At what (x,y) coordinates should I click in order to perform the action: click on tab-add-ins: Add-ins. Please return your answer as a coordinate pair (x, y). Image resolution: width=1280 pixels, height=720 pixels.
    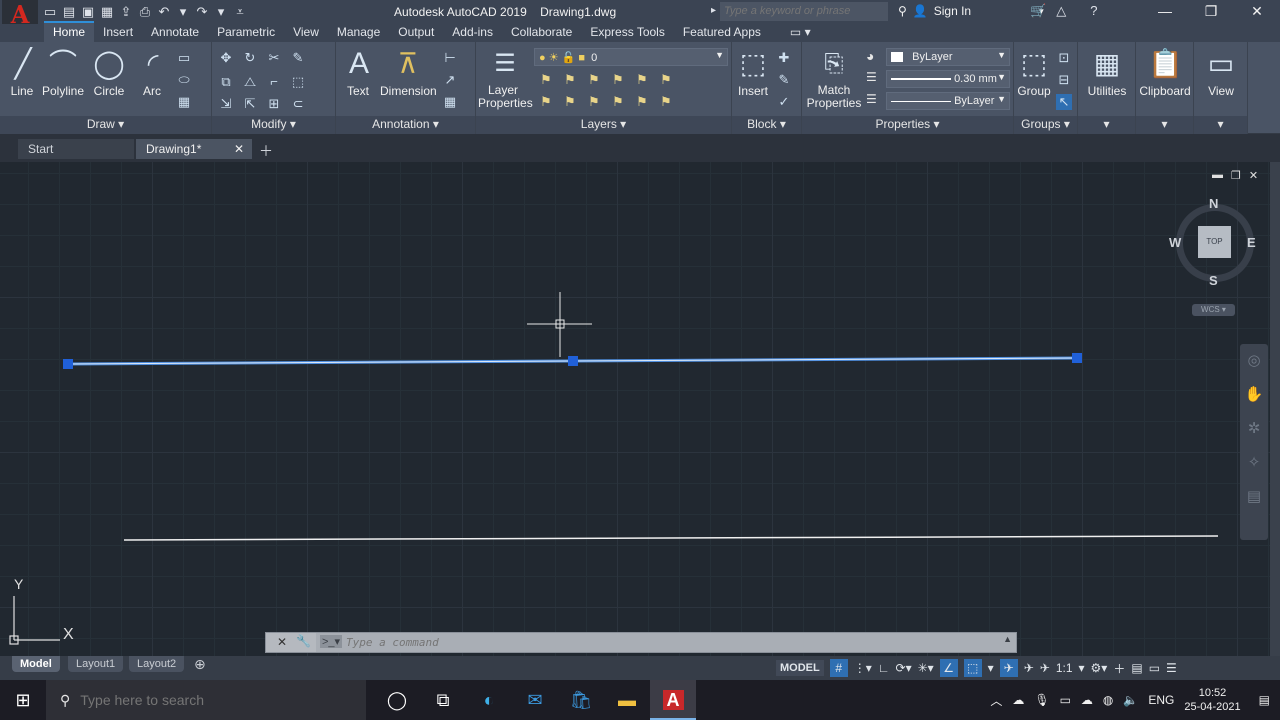
    Looking at the image, I should click on (472, 32).